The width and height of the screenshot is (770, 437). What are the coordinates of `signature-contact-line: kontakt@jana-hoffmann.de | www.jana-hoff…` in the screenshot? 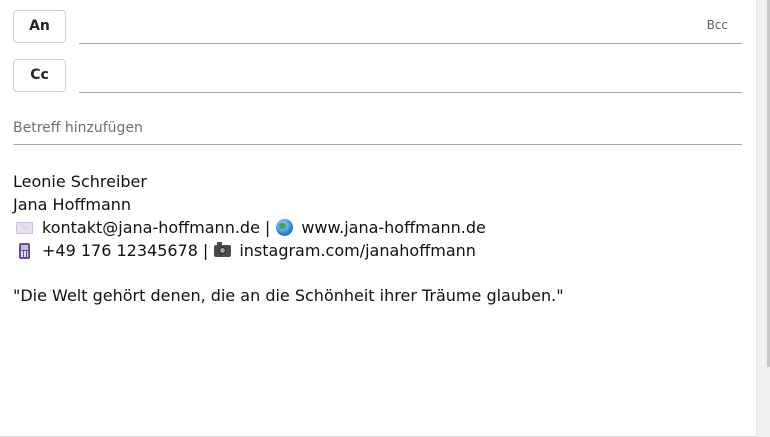 It's located at (377, 227).